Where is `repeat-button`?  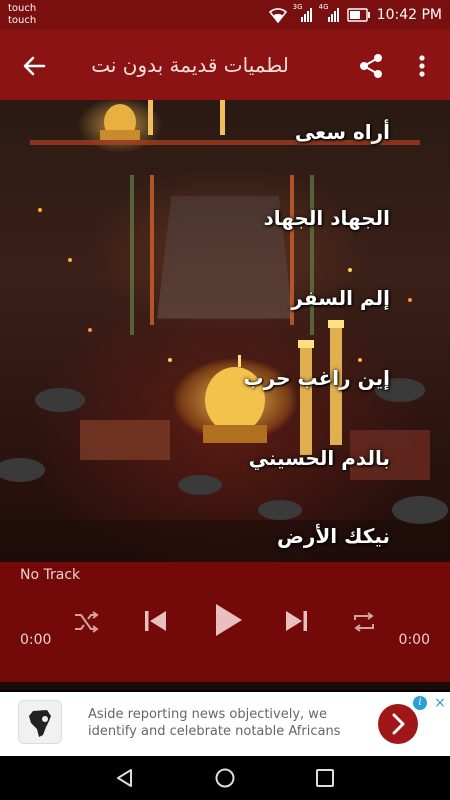 repeat-button is located at coordinates (364, 622).